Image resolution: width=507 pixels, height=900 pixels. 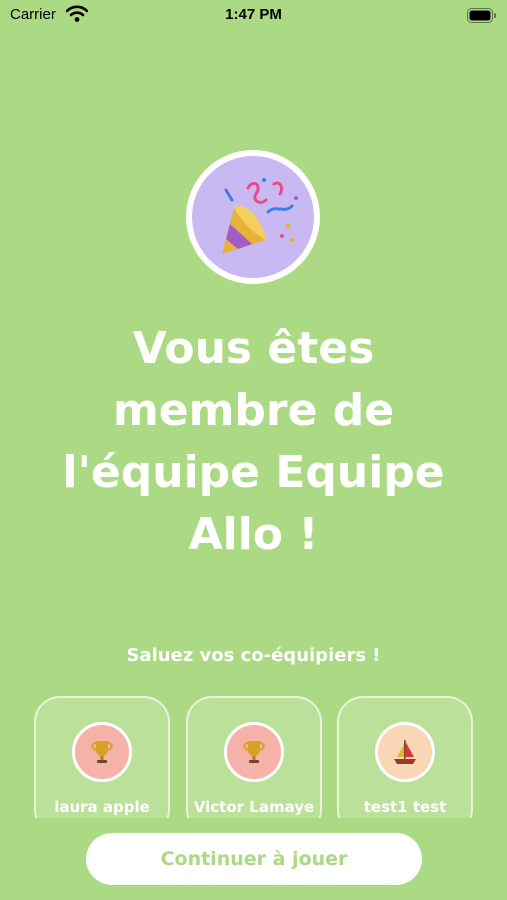 I want to click on teammates-subtitle: Saluez vos co-équipiers !, so click(x=253, y=655).